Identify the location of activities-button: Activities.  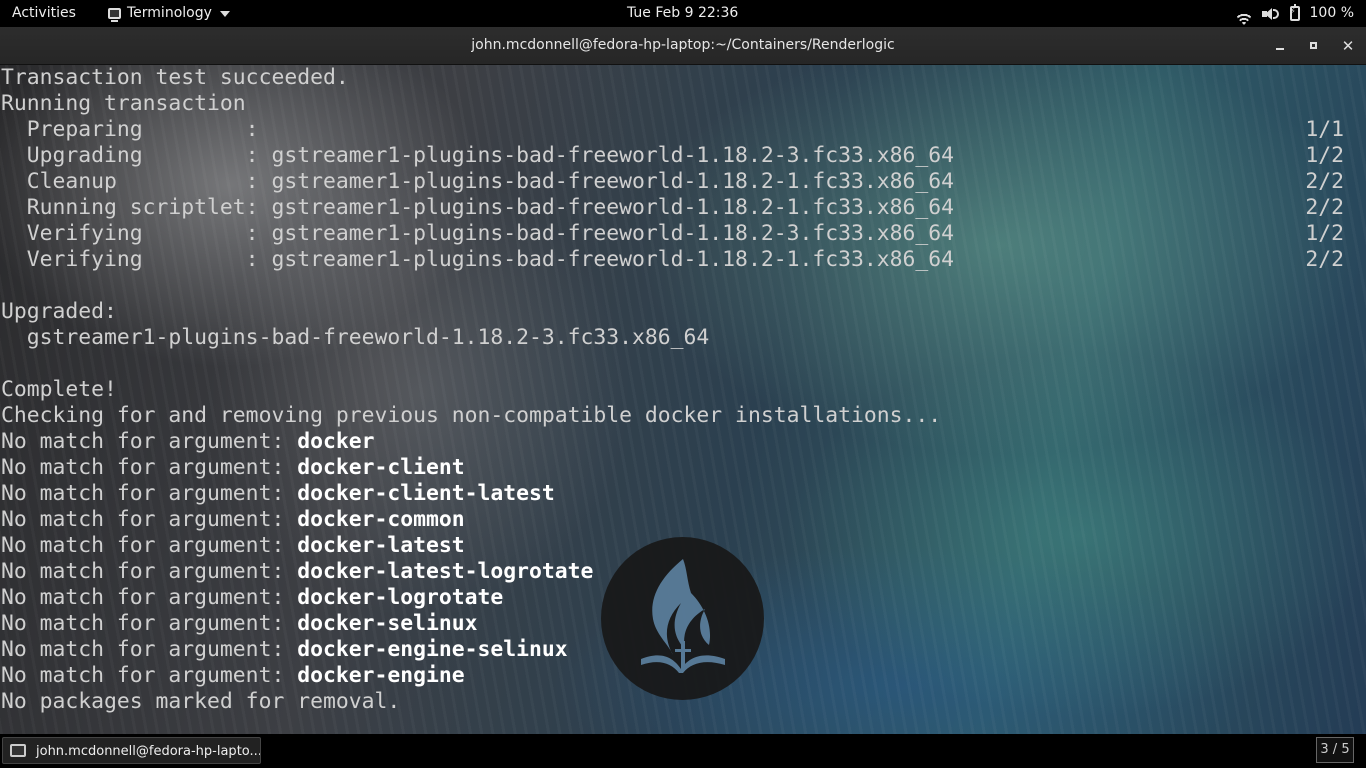
(44, 13).